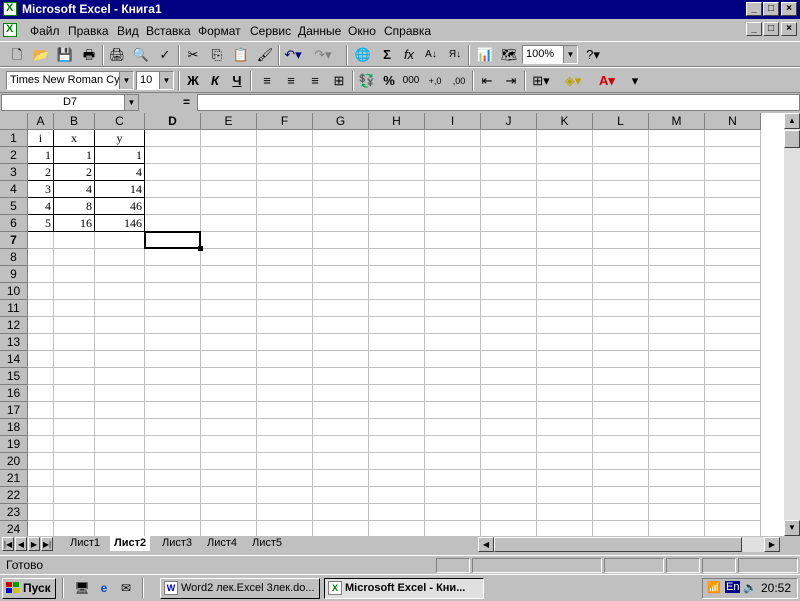 This screenshot has width=800, height=601. What do you see at coordinates (229, 257) in the screenshot?
I see `cell-e8` at bounding box center [229, 257].